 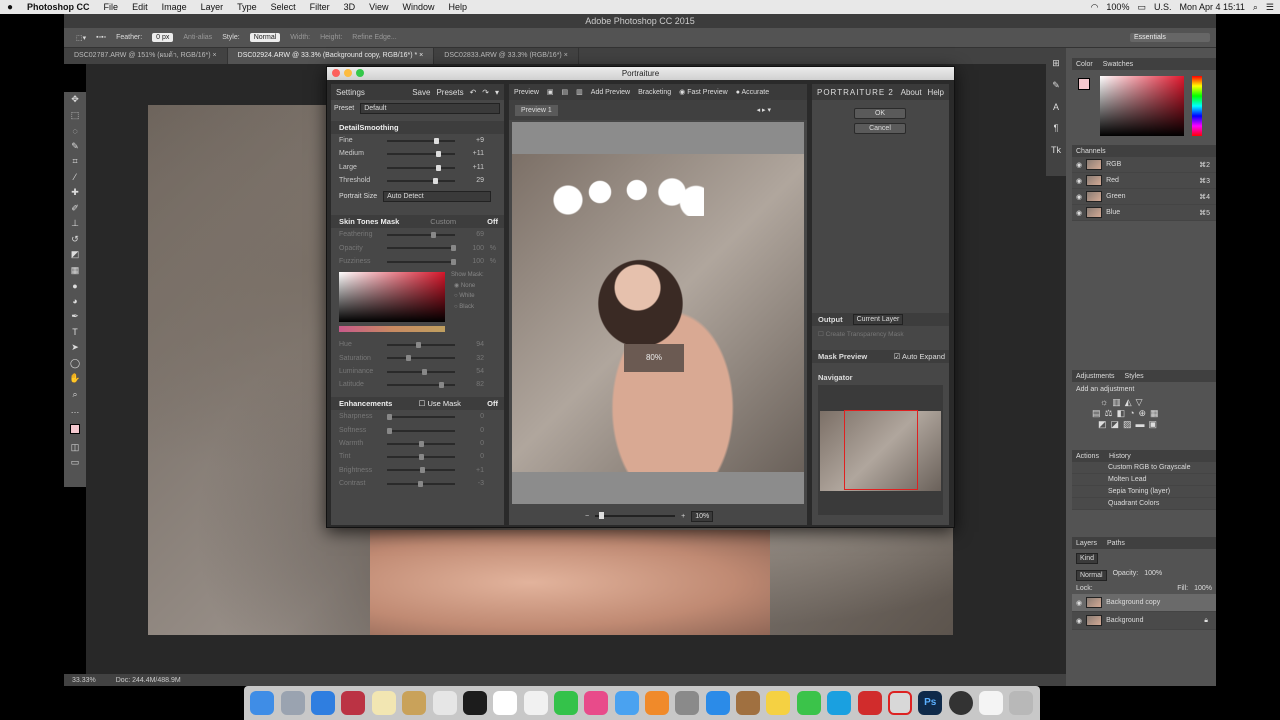 I want to click on photos-icon, so click(x=778, y=703).